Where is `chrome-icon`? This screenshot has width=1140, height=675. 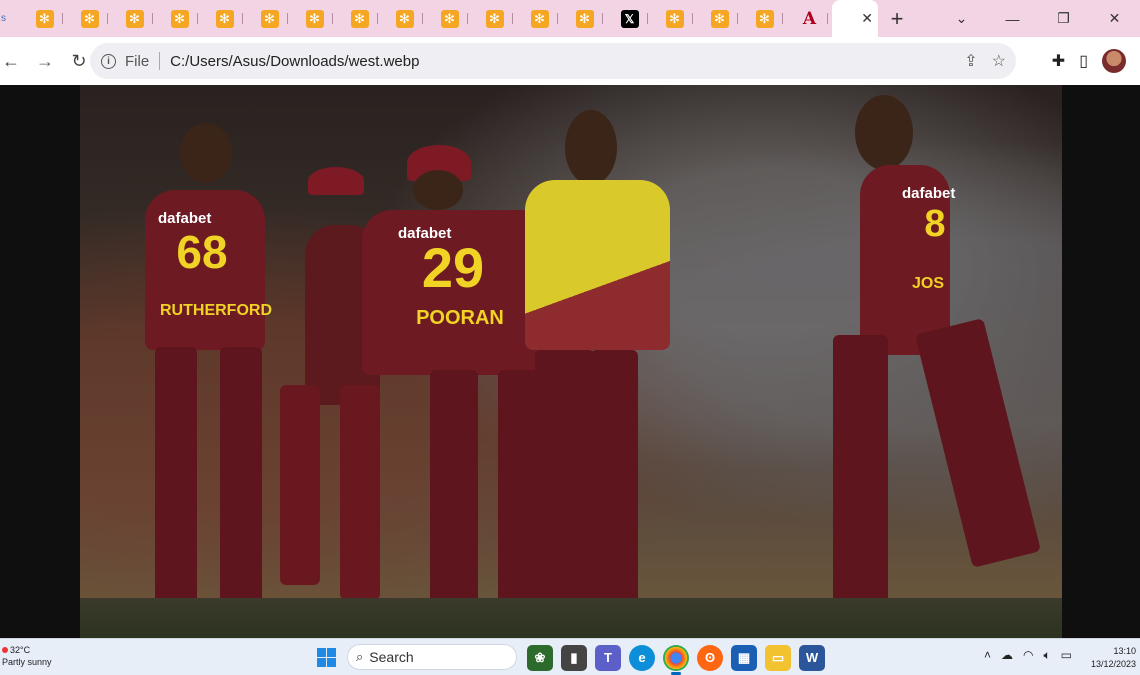
chrome-icon is located at coordinates (676, 659).